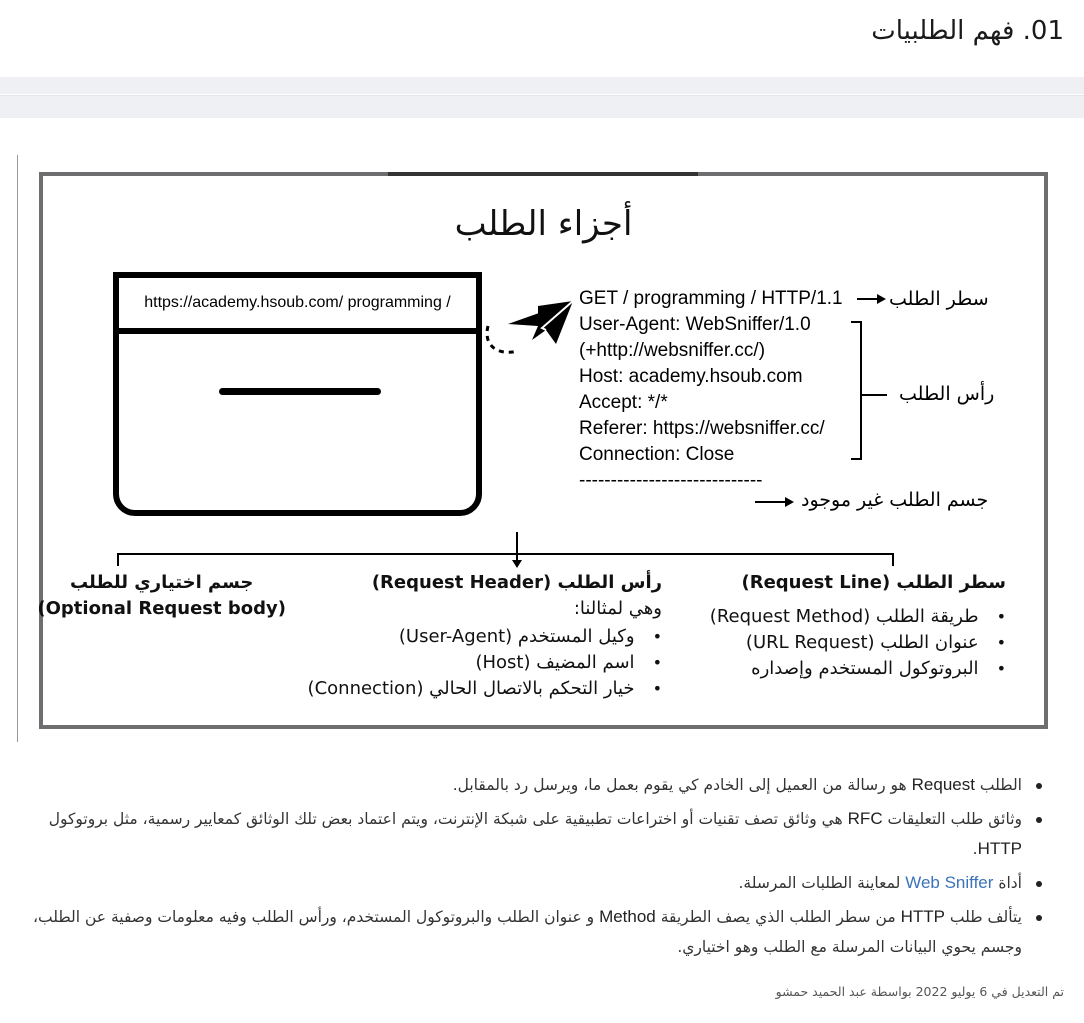  Describe the element at coordinates (627, 916) in the screenshot. I see `note-term: Method` at that location.